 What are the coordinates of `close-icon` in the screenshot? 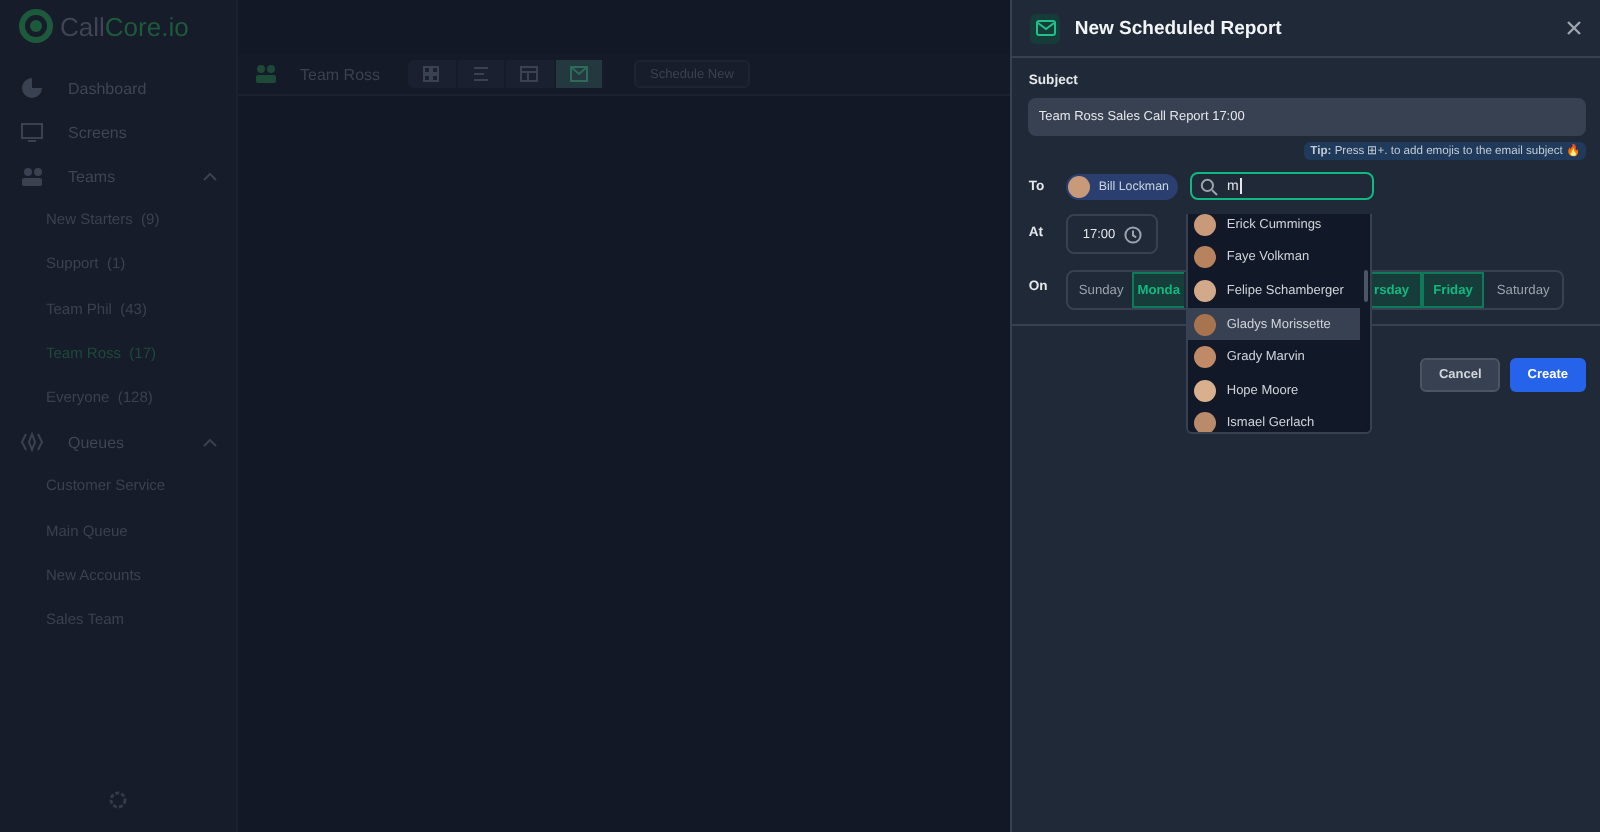 It's located at (1574, 28).